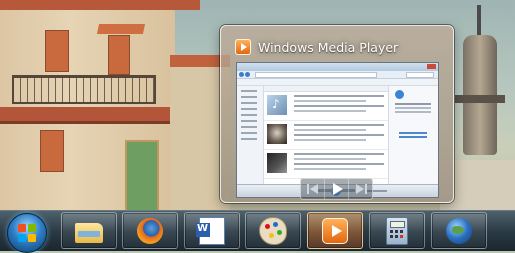  I want to click on taskbar-button-microsoft-word, so click(212, 230).